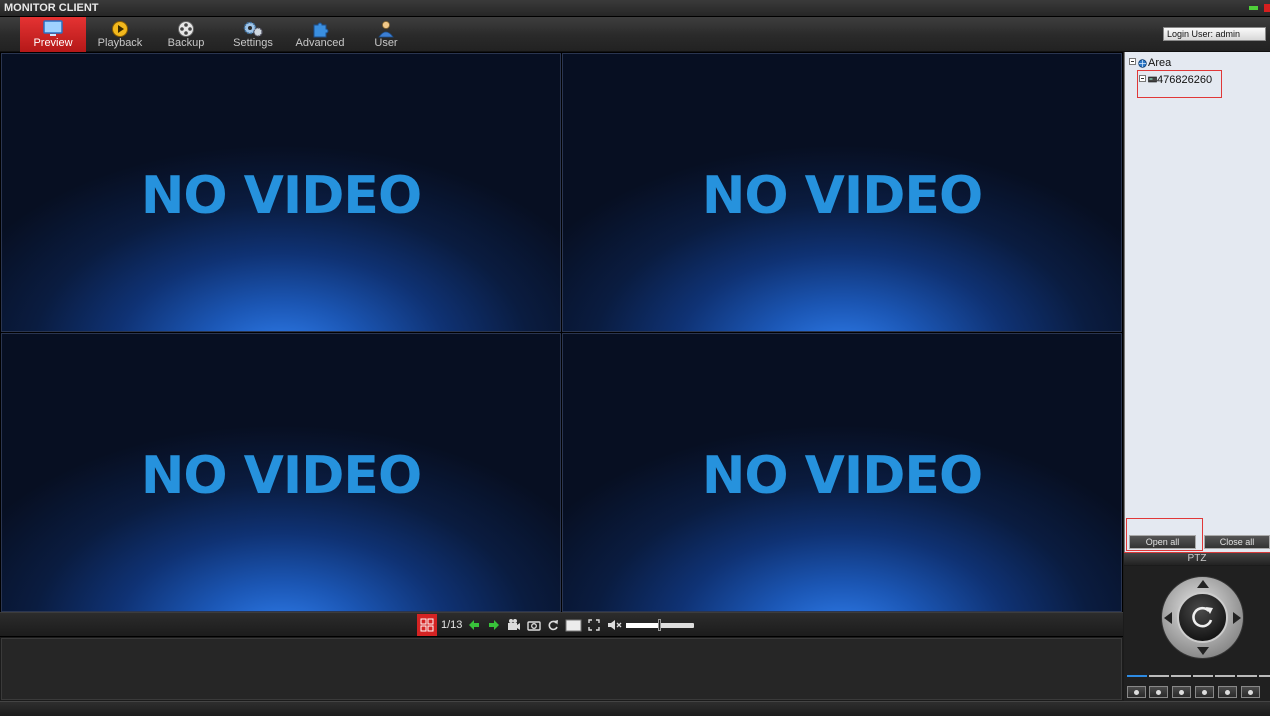 The width and height of the screenshot is (1270, 716). I want to click on close-all-button: Close all, so click(1237, 542).